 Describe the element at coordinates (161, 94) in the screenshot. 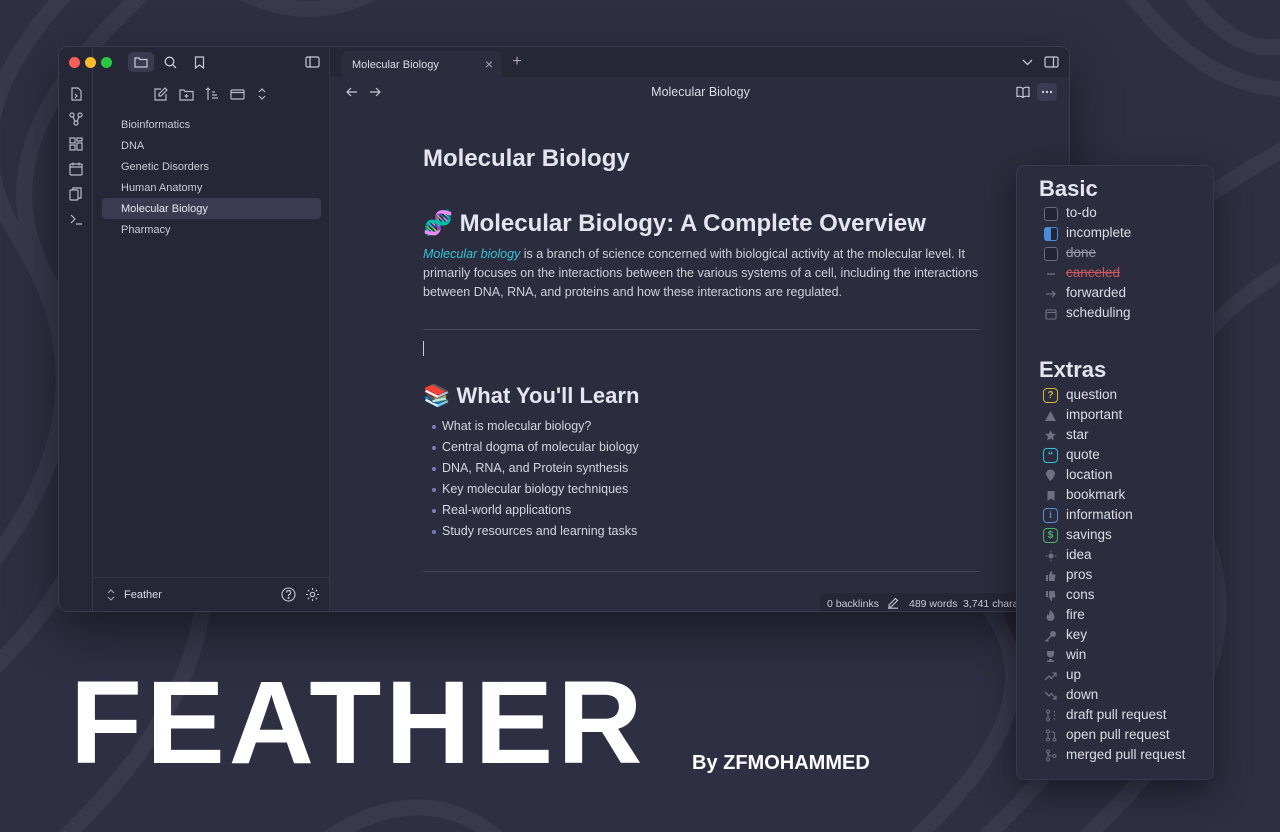

I see `new-note-icon` at that location.